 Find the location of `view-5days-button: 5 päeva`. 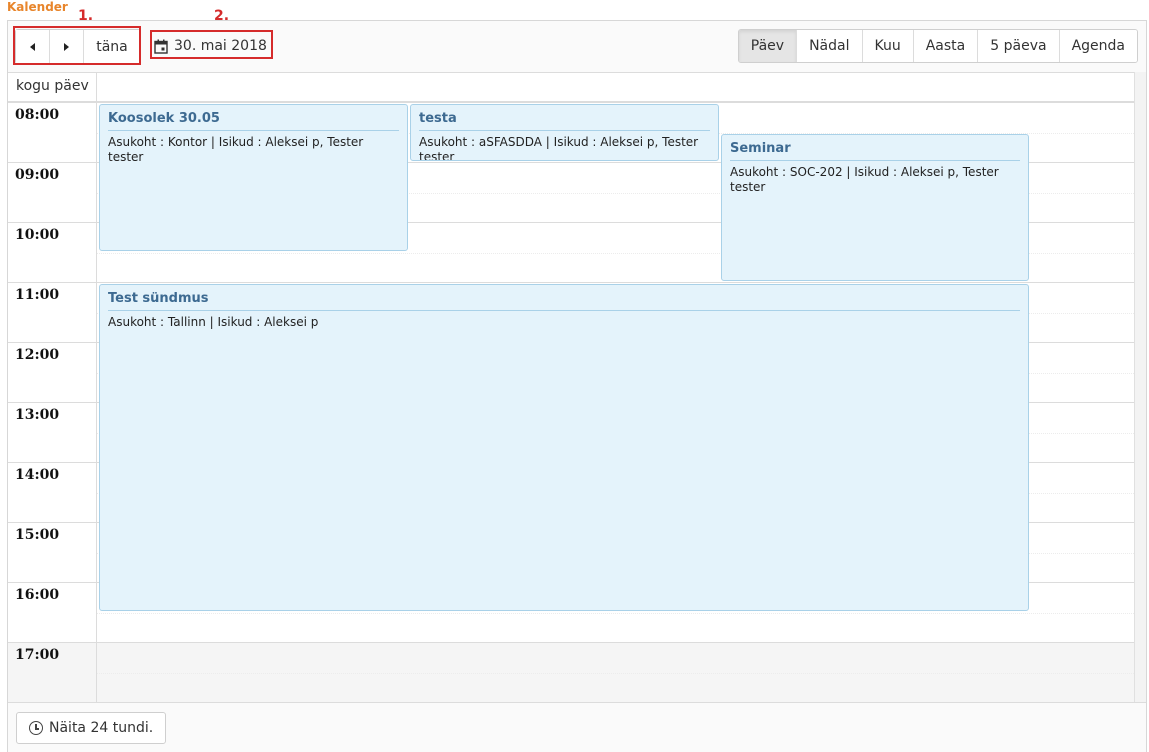

view-5days-button: 5 päeva is located at coordinates (1018, 46).